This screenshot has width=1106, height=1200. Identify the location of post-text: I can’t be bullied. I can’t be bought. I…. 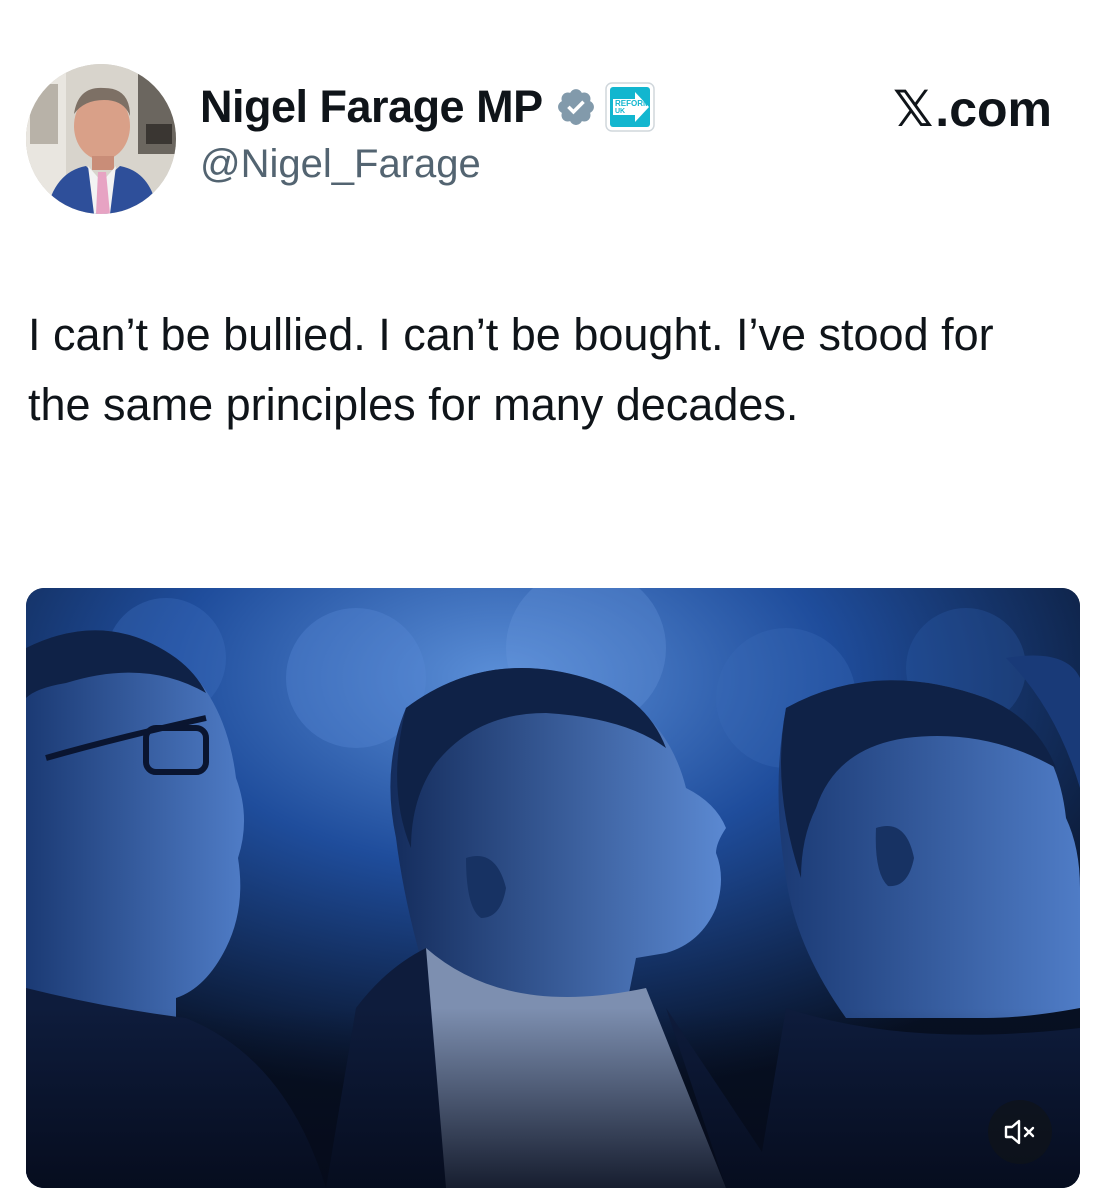
(511, 369).